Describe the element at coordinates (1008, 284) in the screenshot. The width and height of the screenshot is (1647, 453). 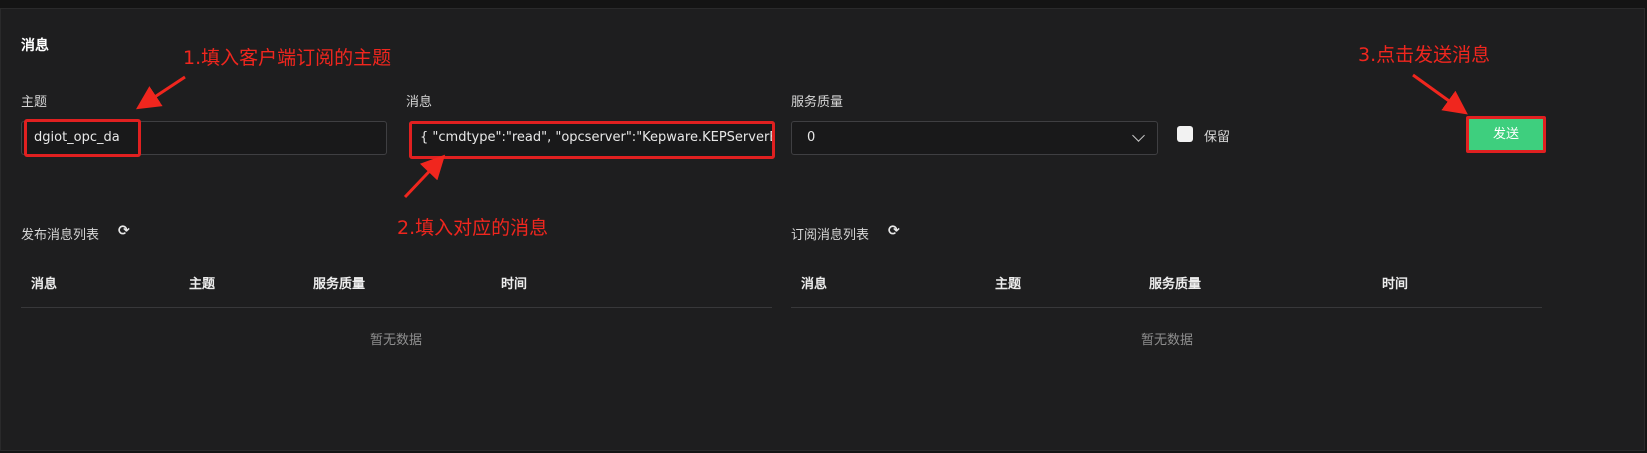
I see `subscribe-col-topic: 主题` at that location.